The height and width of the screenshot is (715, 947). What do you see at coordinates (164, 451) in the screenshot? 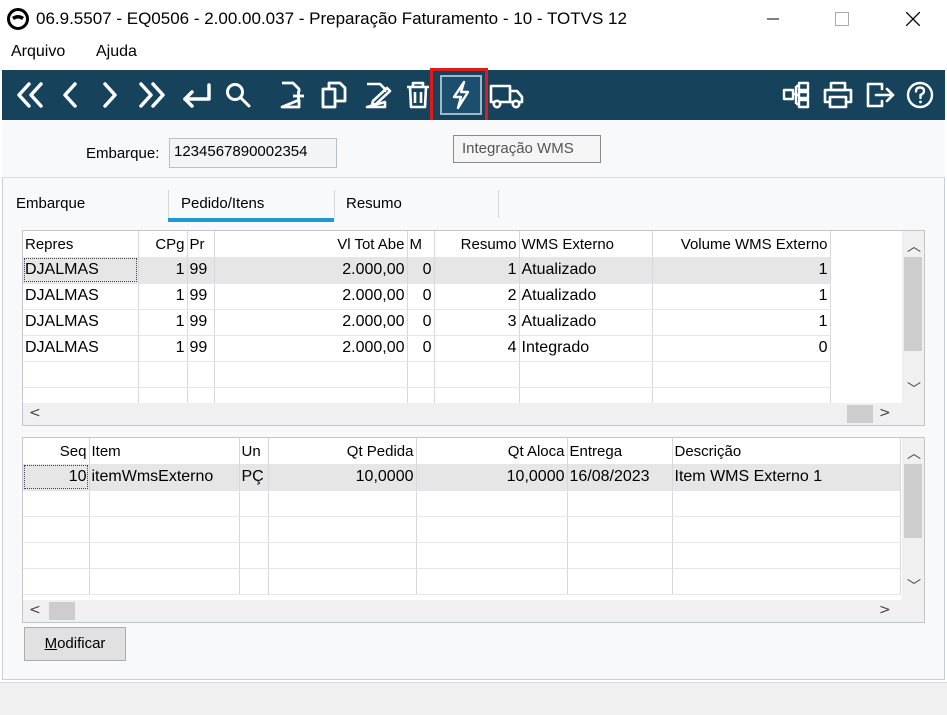
I see `column-header: Item` at bounding box center [164, 451].